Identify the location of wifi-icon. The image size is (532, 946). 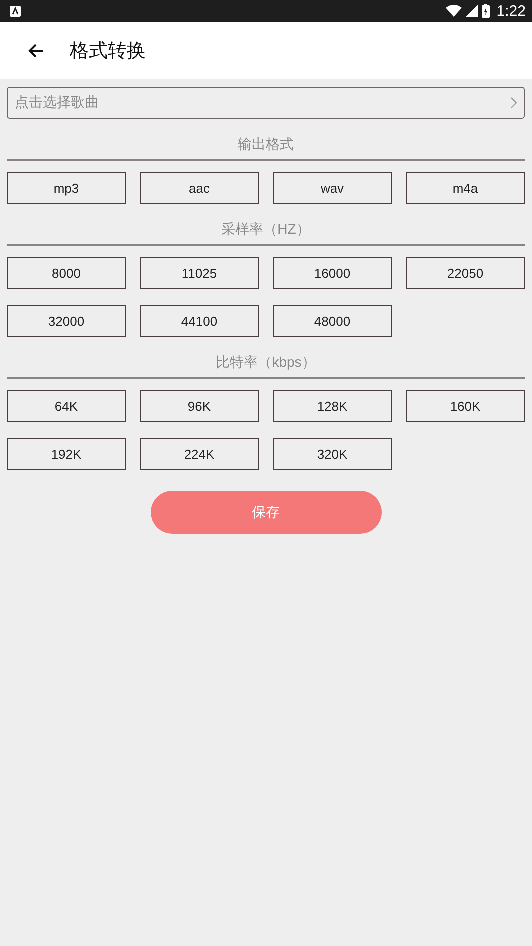
(454, 11).